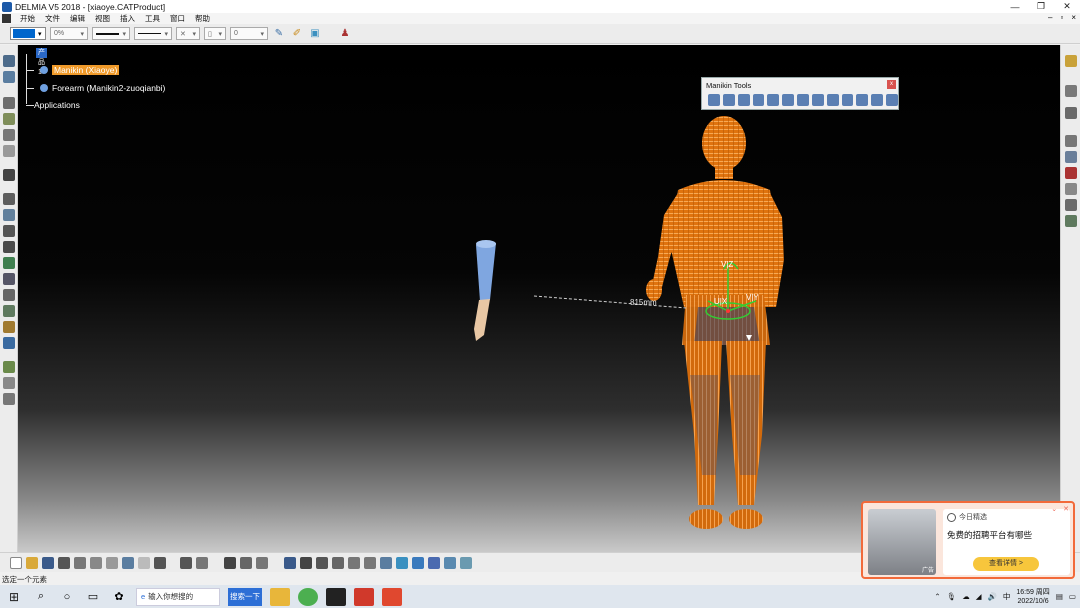 The height and width of the screenshot is (608, 1080). I want to click on action-center-icon: ▭, so click(1072, 596).